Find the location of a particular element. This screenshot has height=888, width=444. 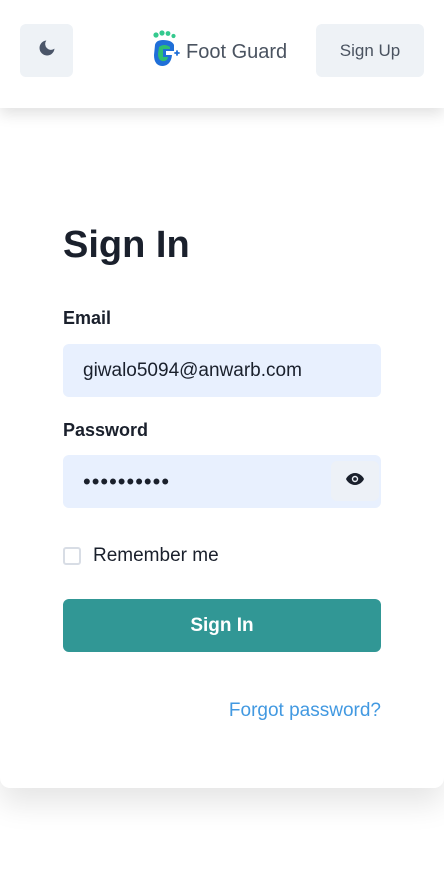

email-label: Email is located at coordinates (87, 318).